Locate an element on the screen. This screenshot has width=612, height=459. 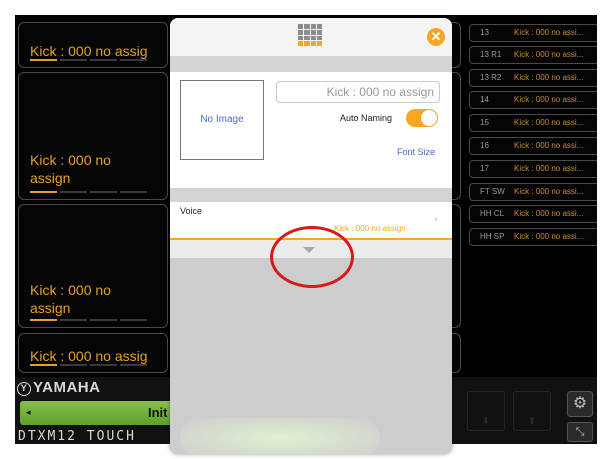
list-item-number: HH SP is located at coordinates (492, 236).